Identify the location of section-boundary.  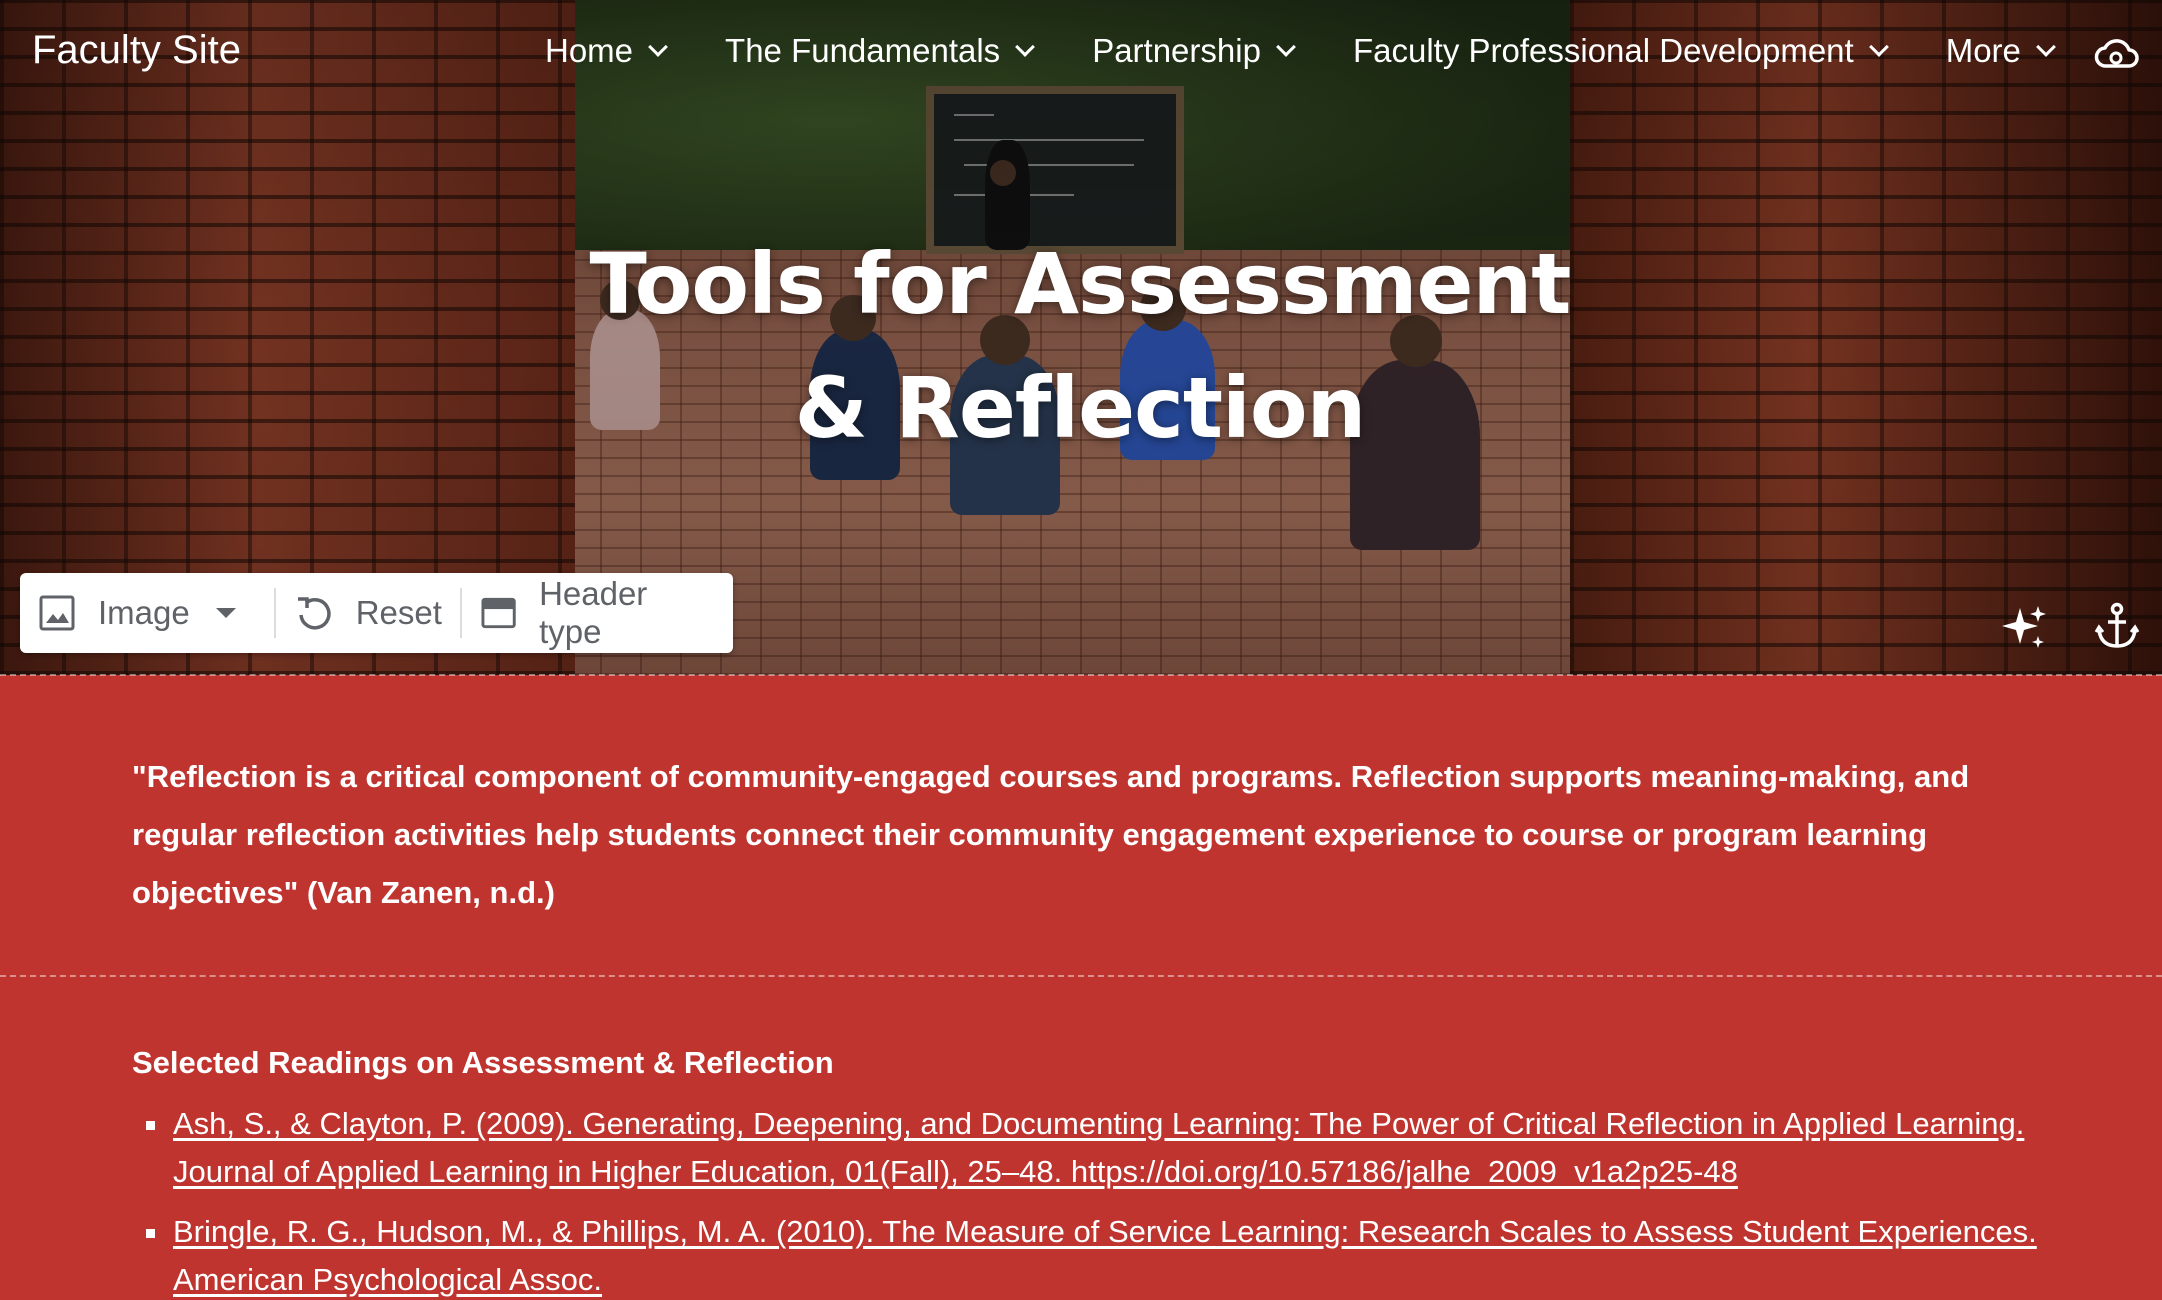
(1081, 675).